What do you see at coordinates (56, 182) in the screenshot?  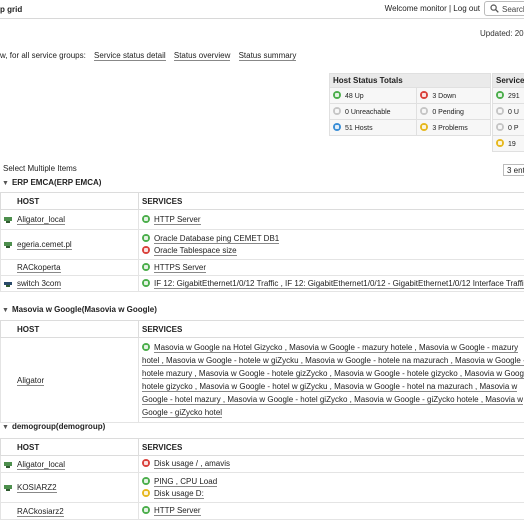 I see `group-title-text: ERP EMCA(ERP EMCA)` at bounding box center [56, 182].